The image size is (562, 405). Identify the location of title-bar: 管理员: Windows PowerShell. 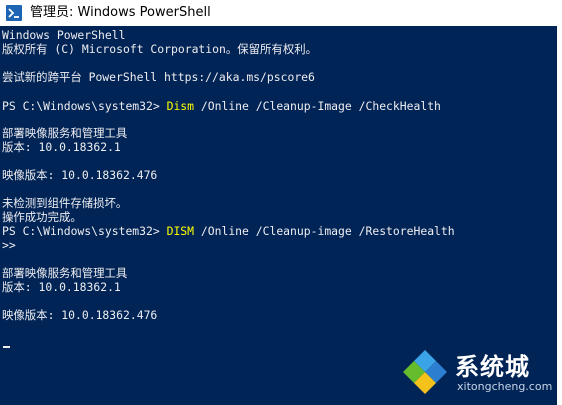
(281, 13).